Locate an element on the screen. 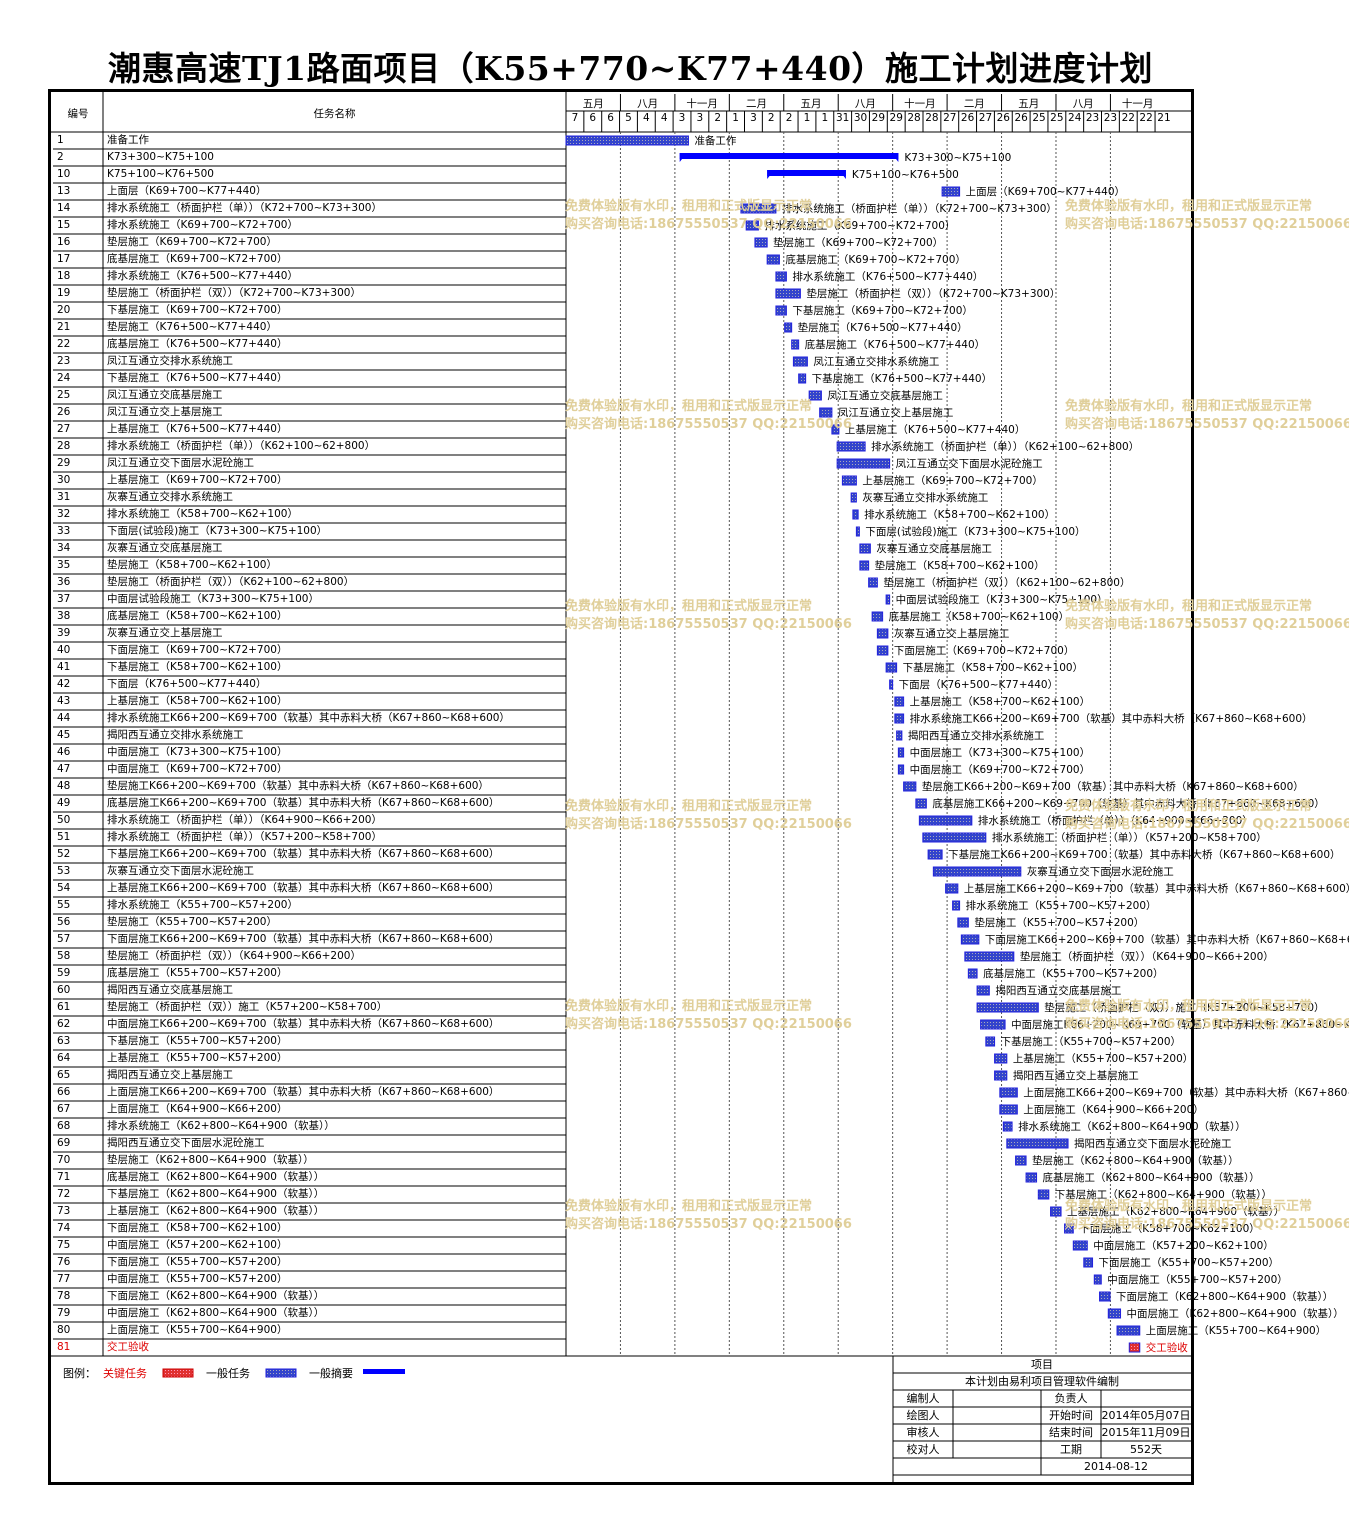  task-name: 灰寨互通立交底基层施工 is located at coordinates (165, 548).